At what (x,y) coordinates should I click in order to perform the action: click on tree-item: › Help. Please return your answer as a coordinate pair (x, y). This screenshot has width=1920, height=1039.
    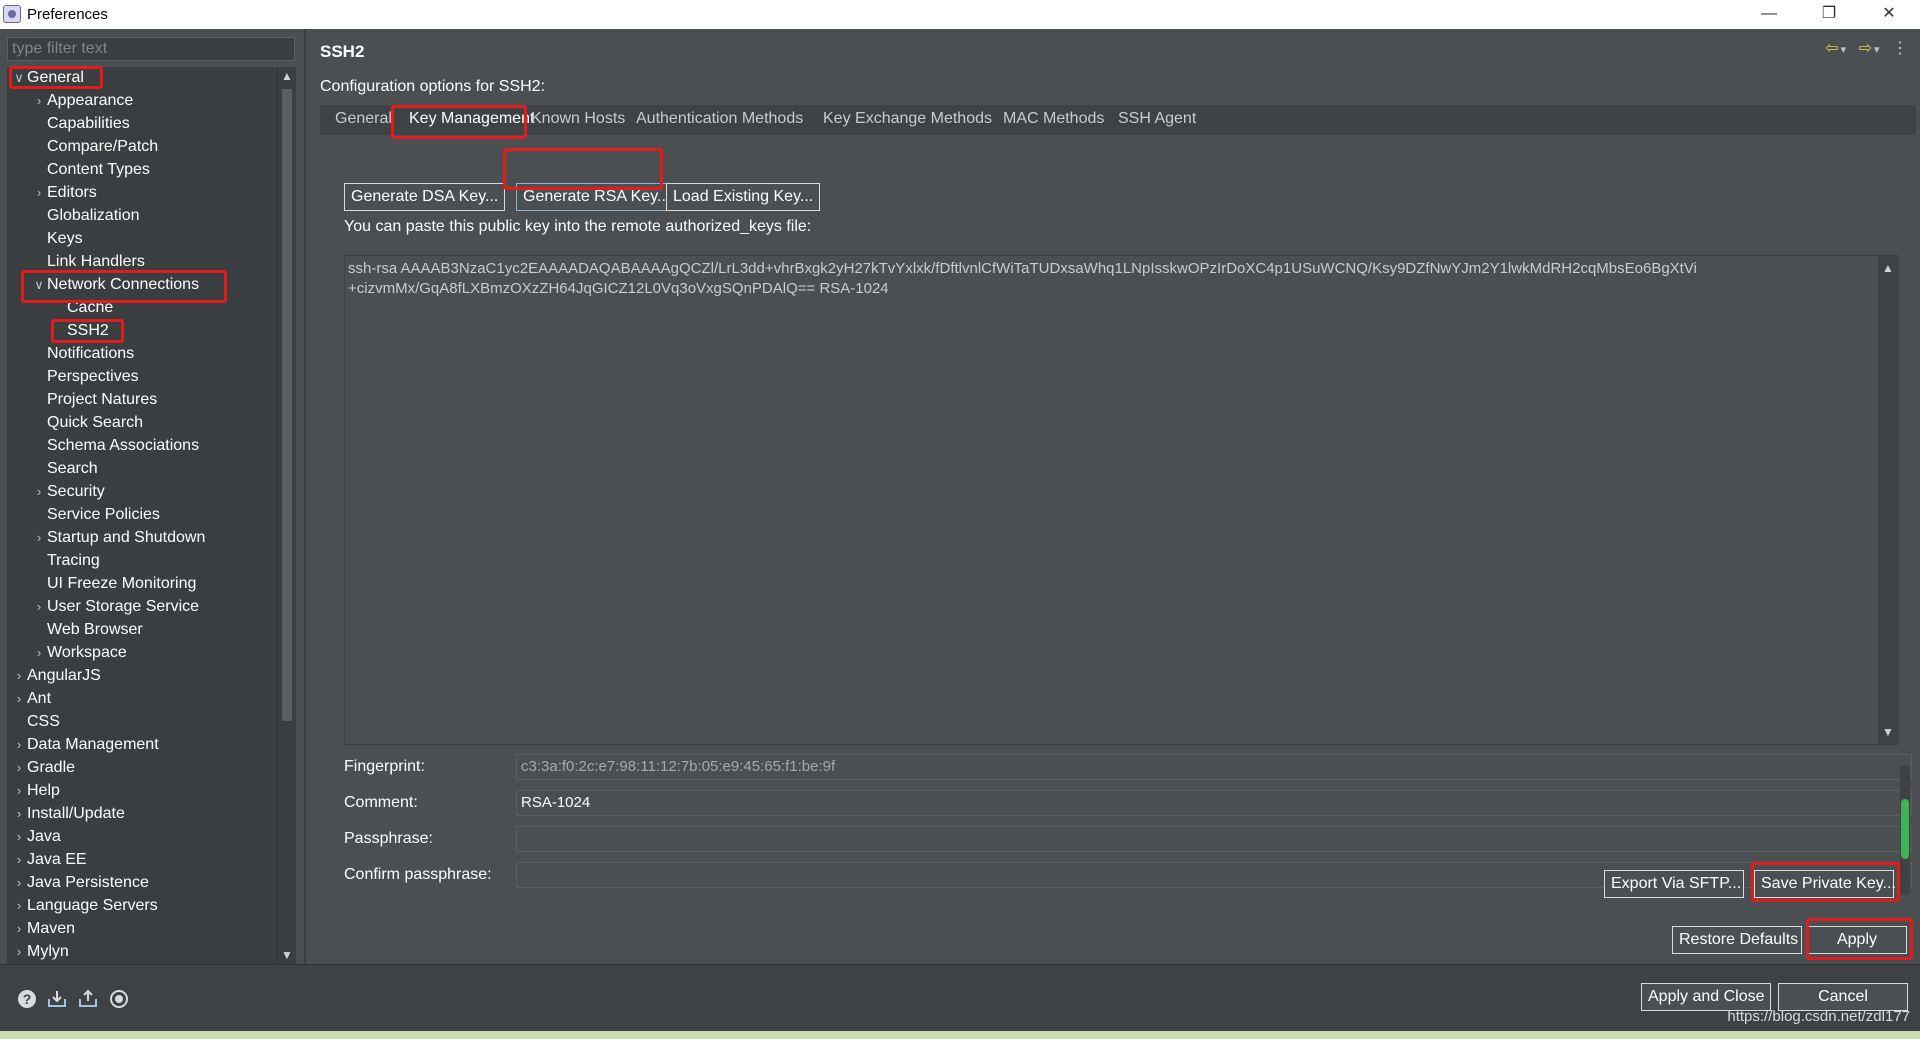
    Looking at the image, I should click on (35, 791).